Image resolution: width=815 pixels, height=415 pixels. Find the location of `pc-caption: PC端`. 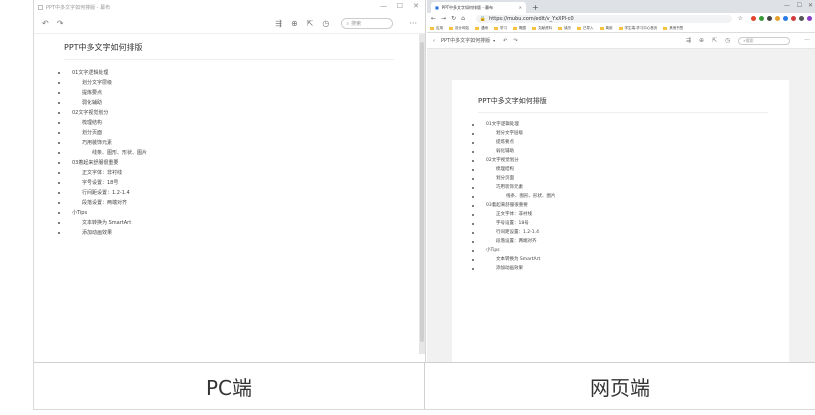

pc-caption: PC端 is located at coordinates (229, 386).